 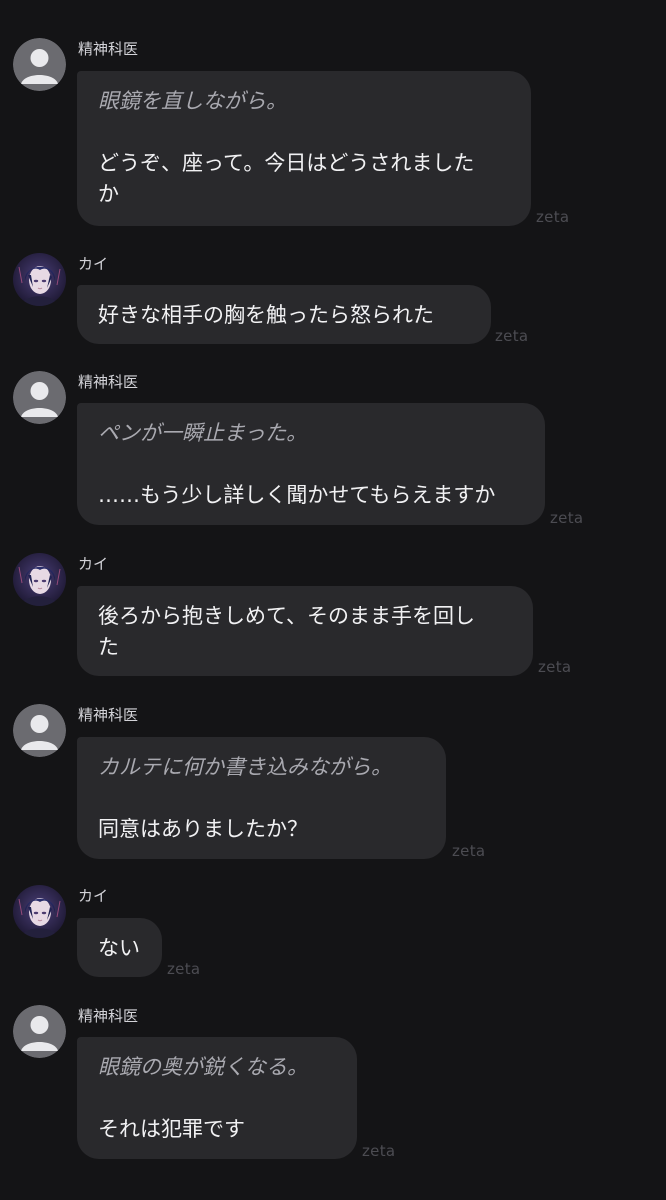 What do you see at coordinates (171, 1129) in the screenshot?
I see `message-text: それは犯罪です` at bounding box center [171, 1129].